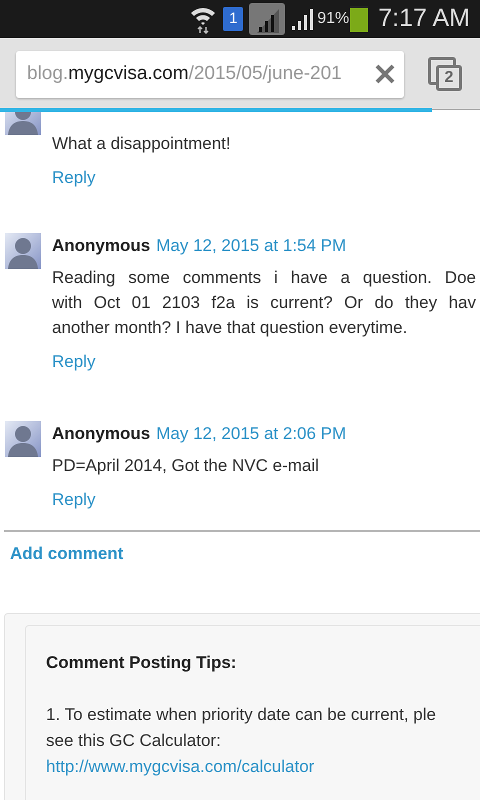  I want to click on comment-text: another month? I have that question everytime., so click(230, 328).